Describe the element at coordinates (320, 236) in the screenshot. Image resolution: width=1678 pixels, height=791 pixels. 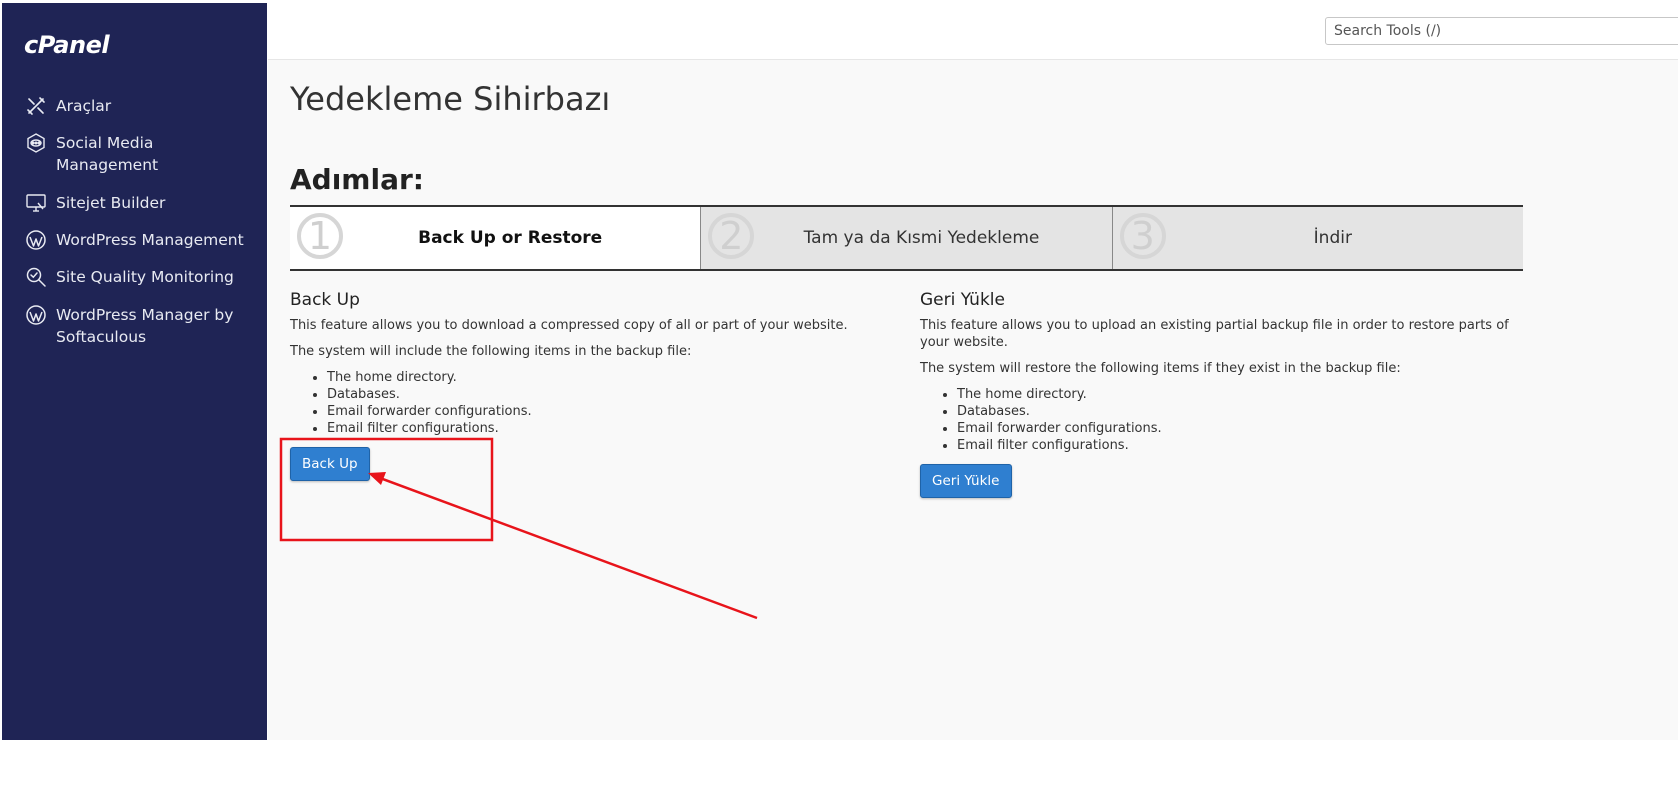
I see `step-number-icon: 1` at that location.